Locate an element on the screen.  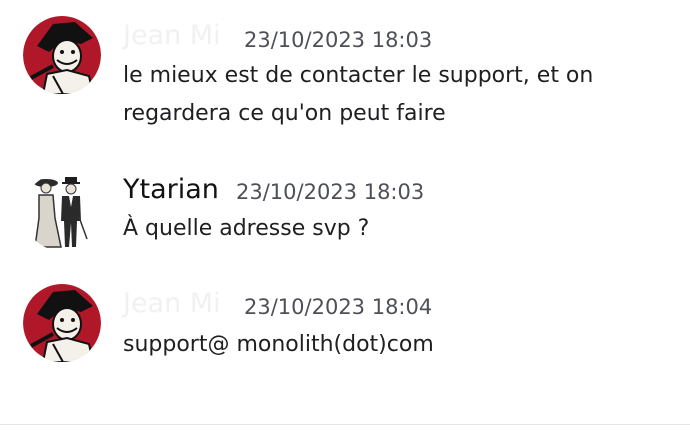
divider is located at coordinates (345, 424).